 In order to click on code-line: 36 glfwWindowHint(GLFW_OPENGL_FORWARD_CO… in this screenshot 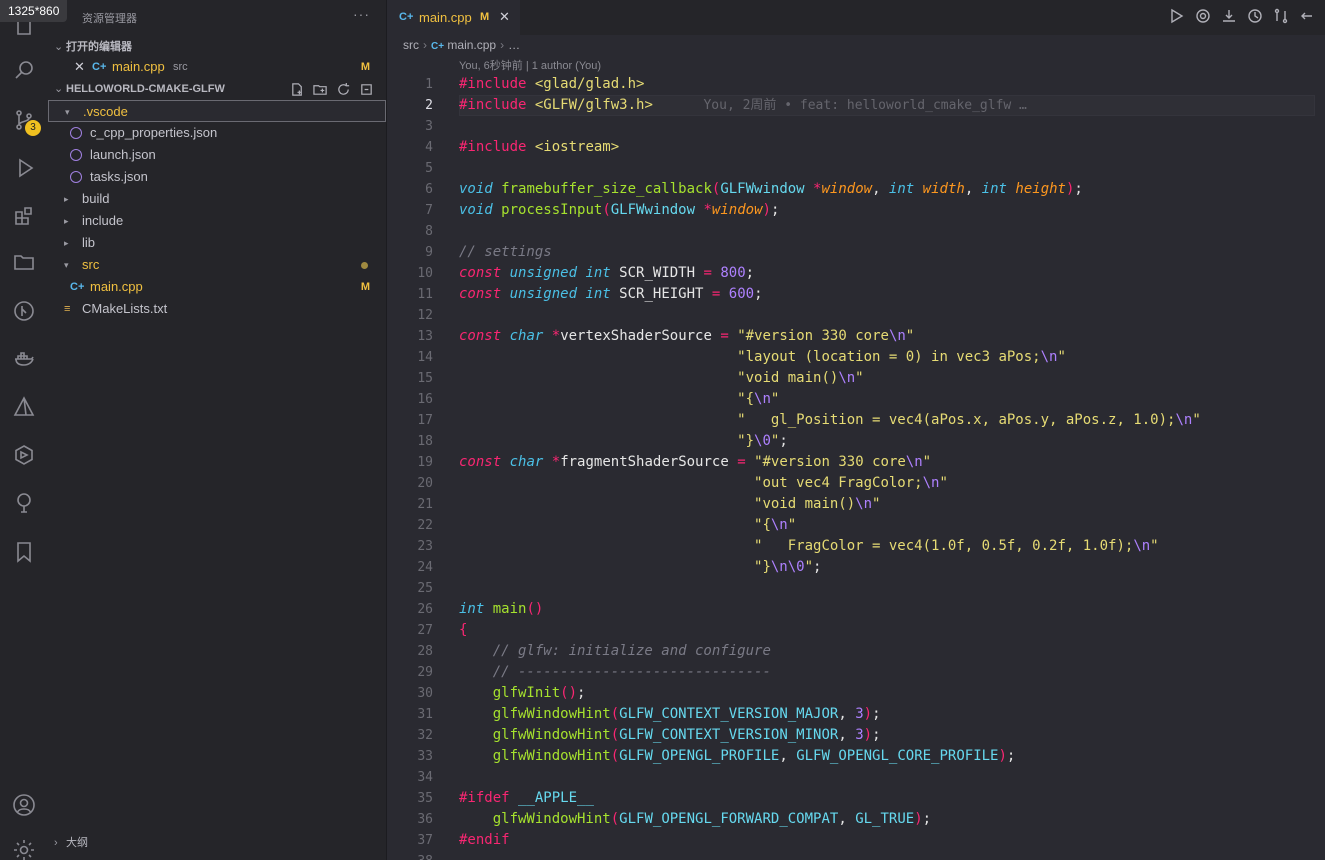, I will do `click(856, 819)`.